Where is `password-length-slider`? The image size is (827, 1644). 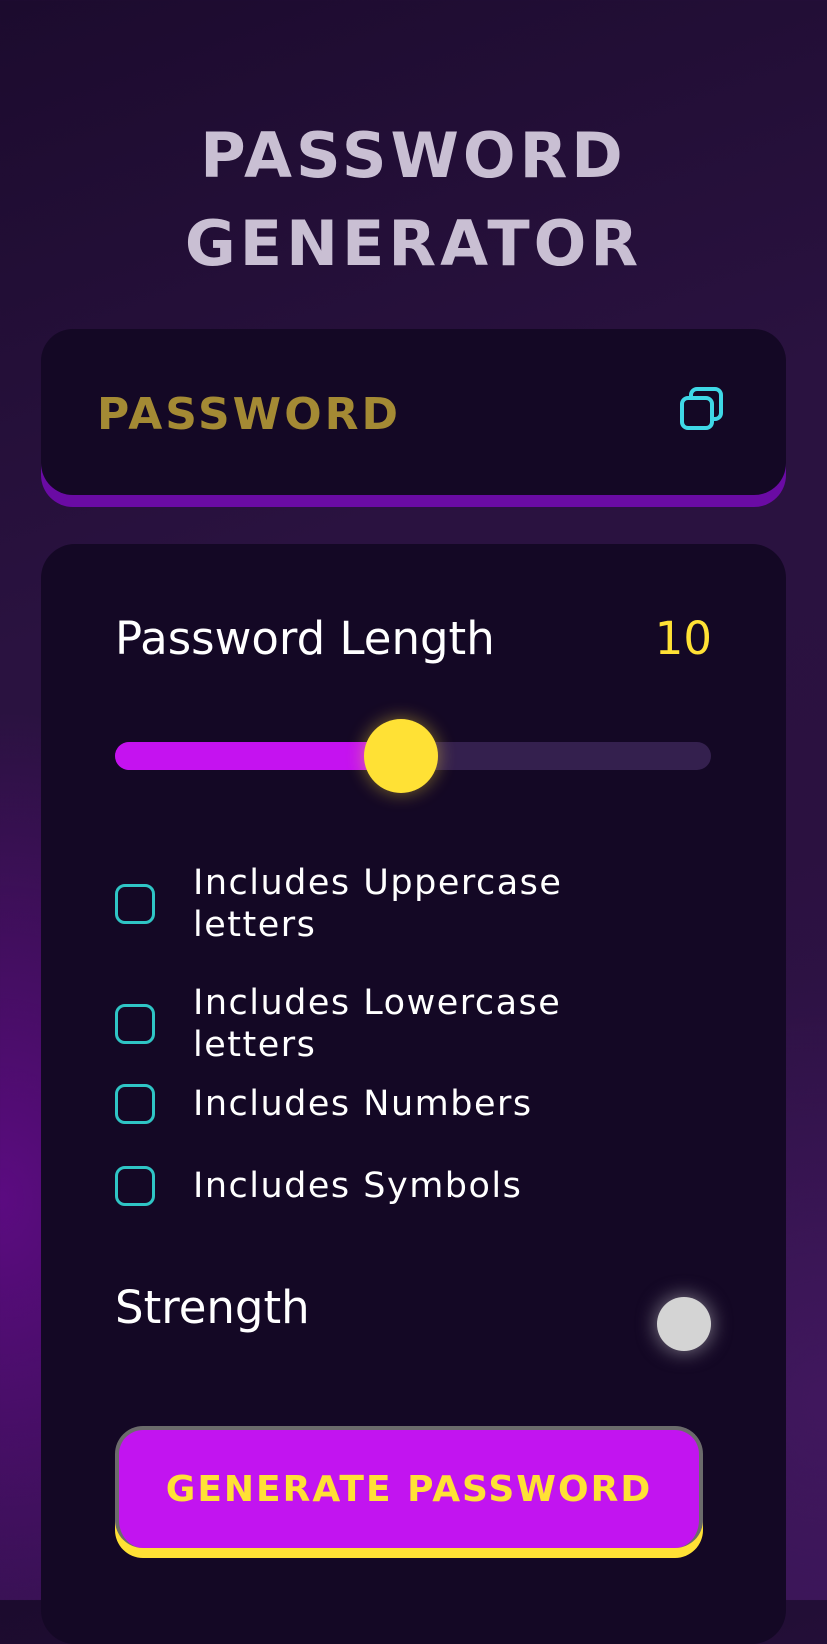
password-length-slider is located at coordinates (413, 756).